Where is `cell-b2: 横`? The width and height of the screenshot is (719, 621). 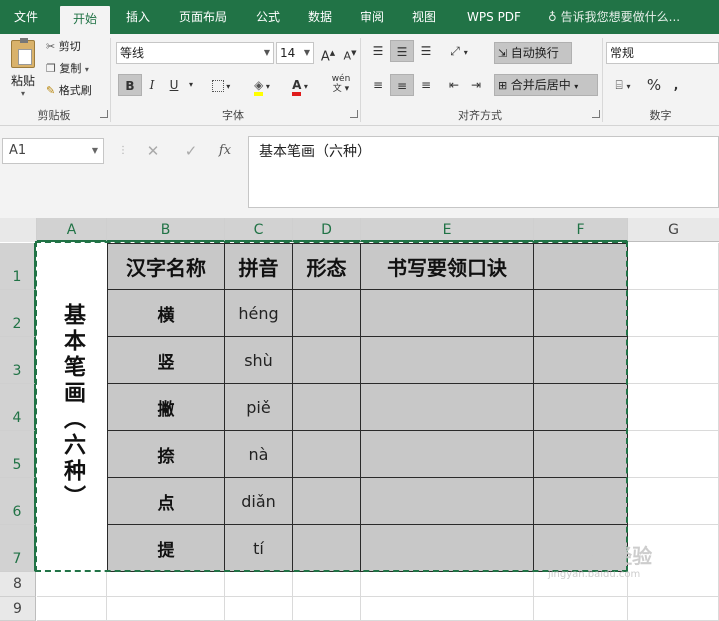 cell-b2: 横 is located at coordinates (166, 313).